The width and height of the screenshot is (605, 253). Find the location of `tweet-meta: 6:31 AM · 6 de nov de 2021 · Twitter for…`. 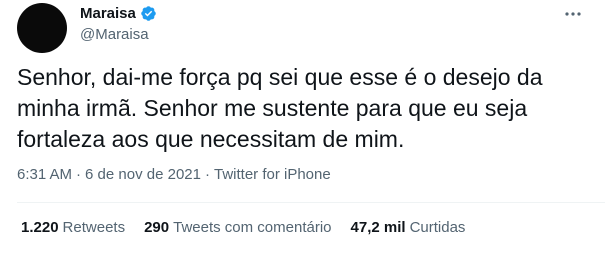

tweet-meta: 6:31 AM · 6 de nov de 2021 · Twitter for… is located at coordinates (174, 174).